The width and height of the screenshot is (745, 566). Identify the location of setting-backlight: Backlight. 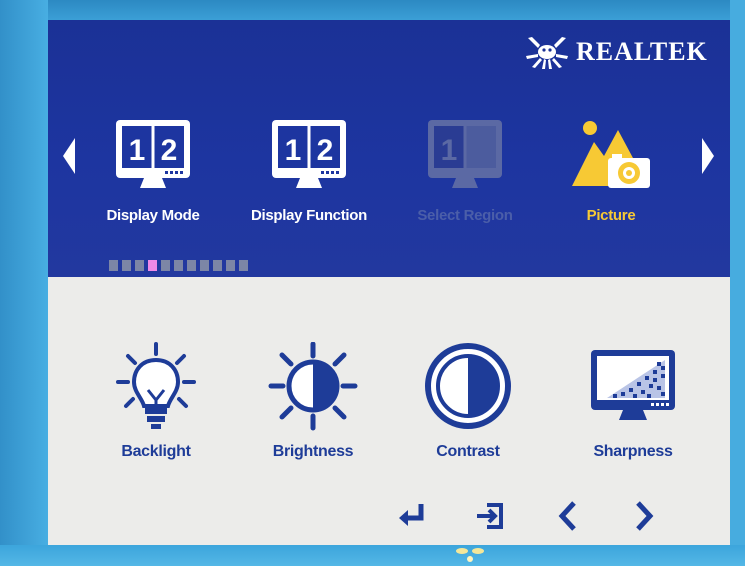
(156, 401).